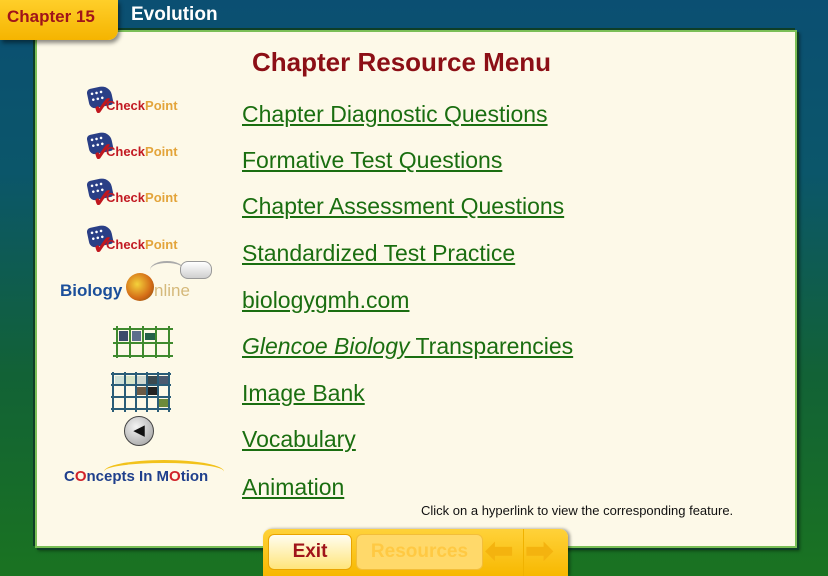  Describe the element at coordinates (499, 551) in the screenshot. I see `arrow-left-icon: ⬅` at that location.